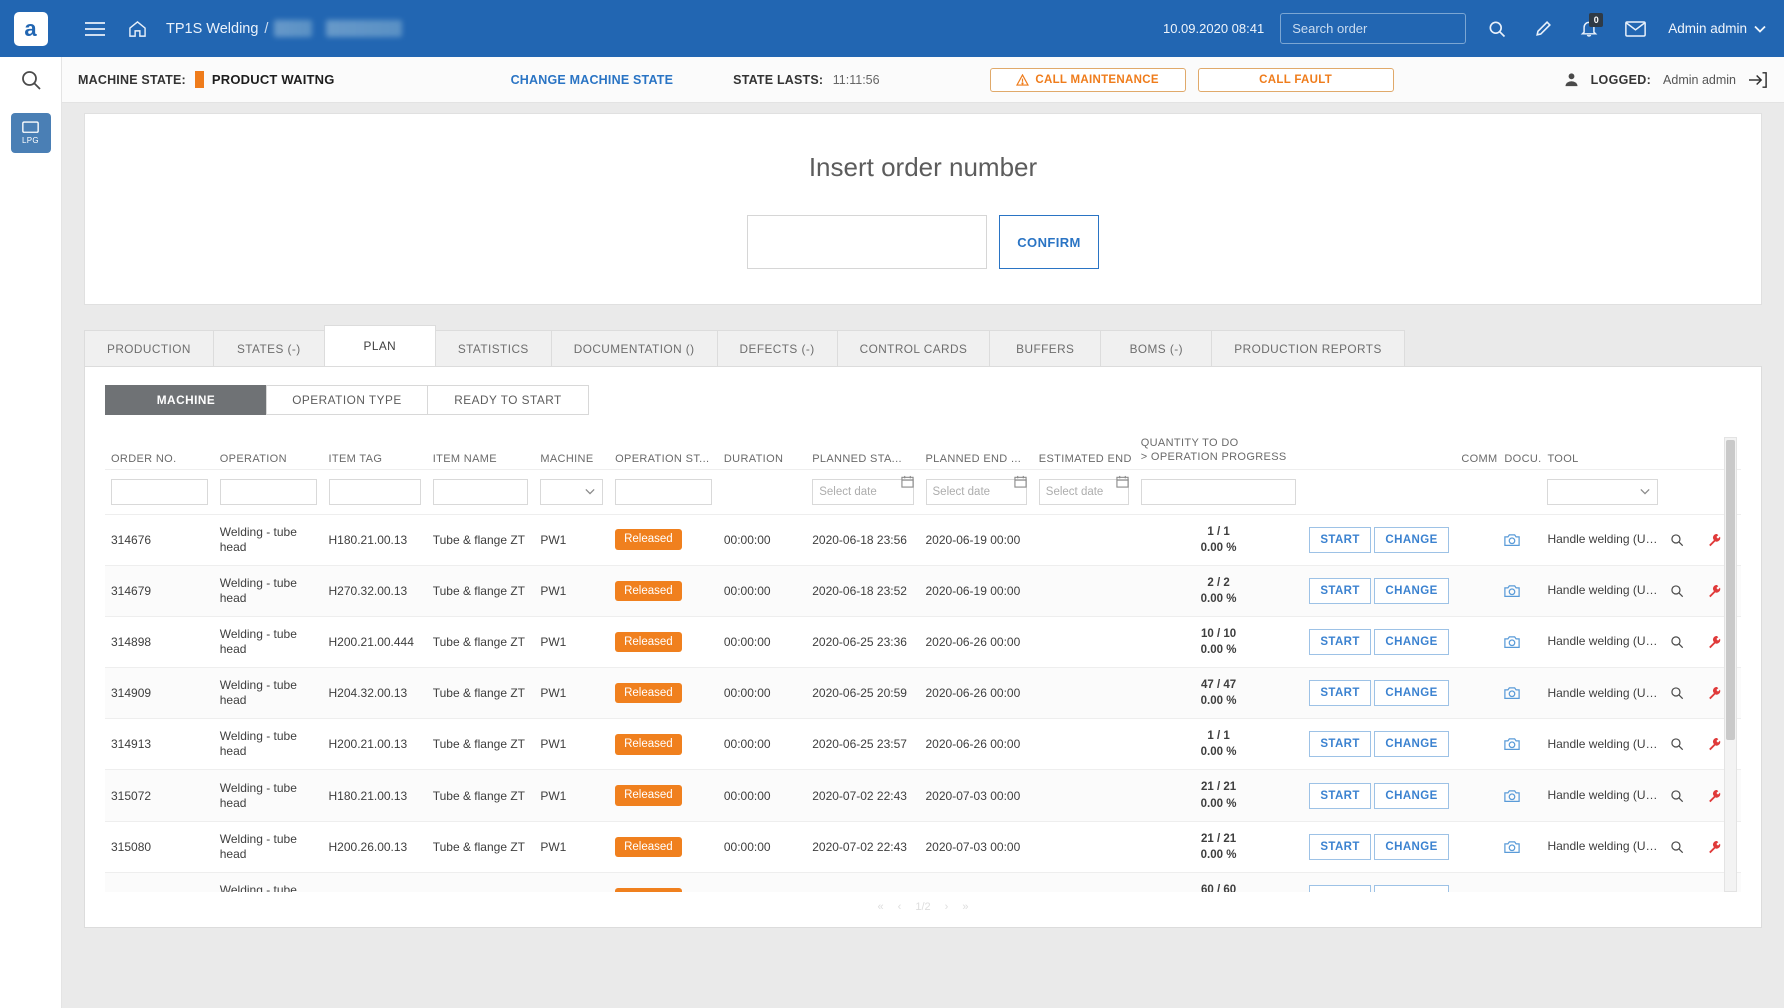 The image size is (1784, 1008). I want to click on segment-machine: MACHINE, so click(186, 400).